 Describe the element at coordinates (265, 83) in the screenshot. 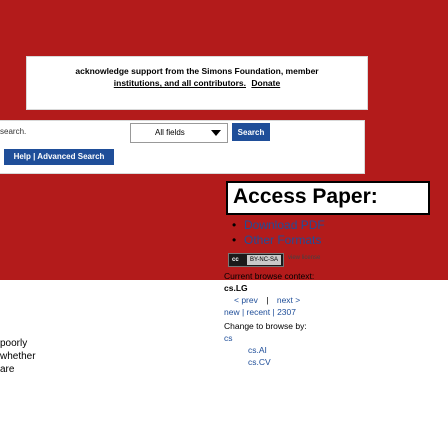

I see `donate-link: Donate` at that location.